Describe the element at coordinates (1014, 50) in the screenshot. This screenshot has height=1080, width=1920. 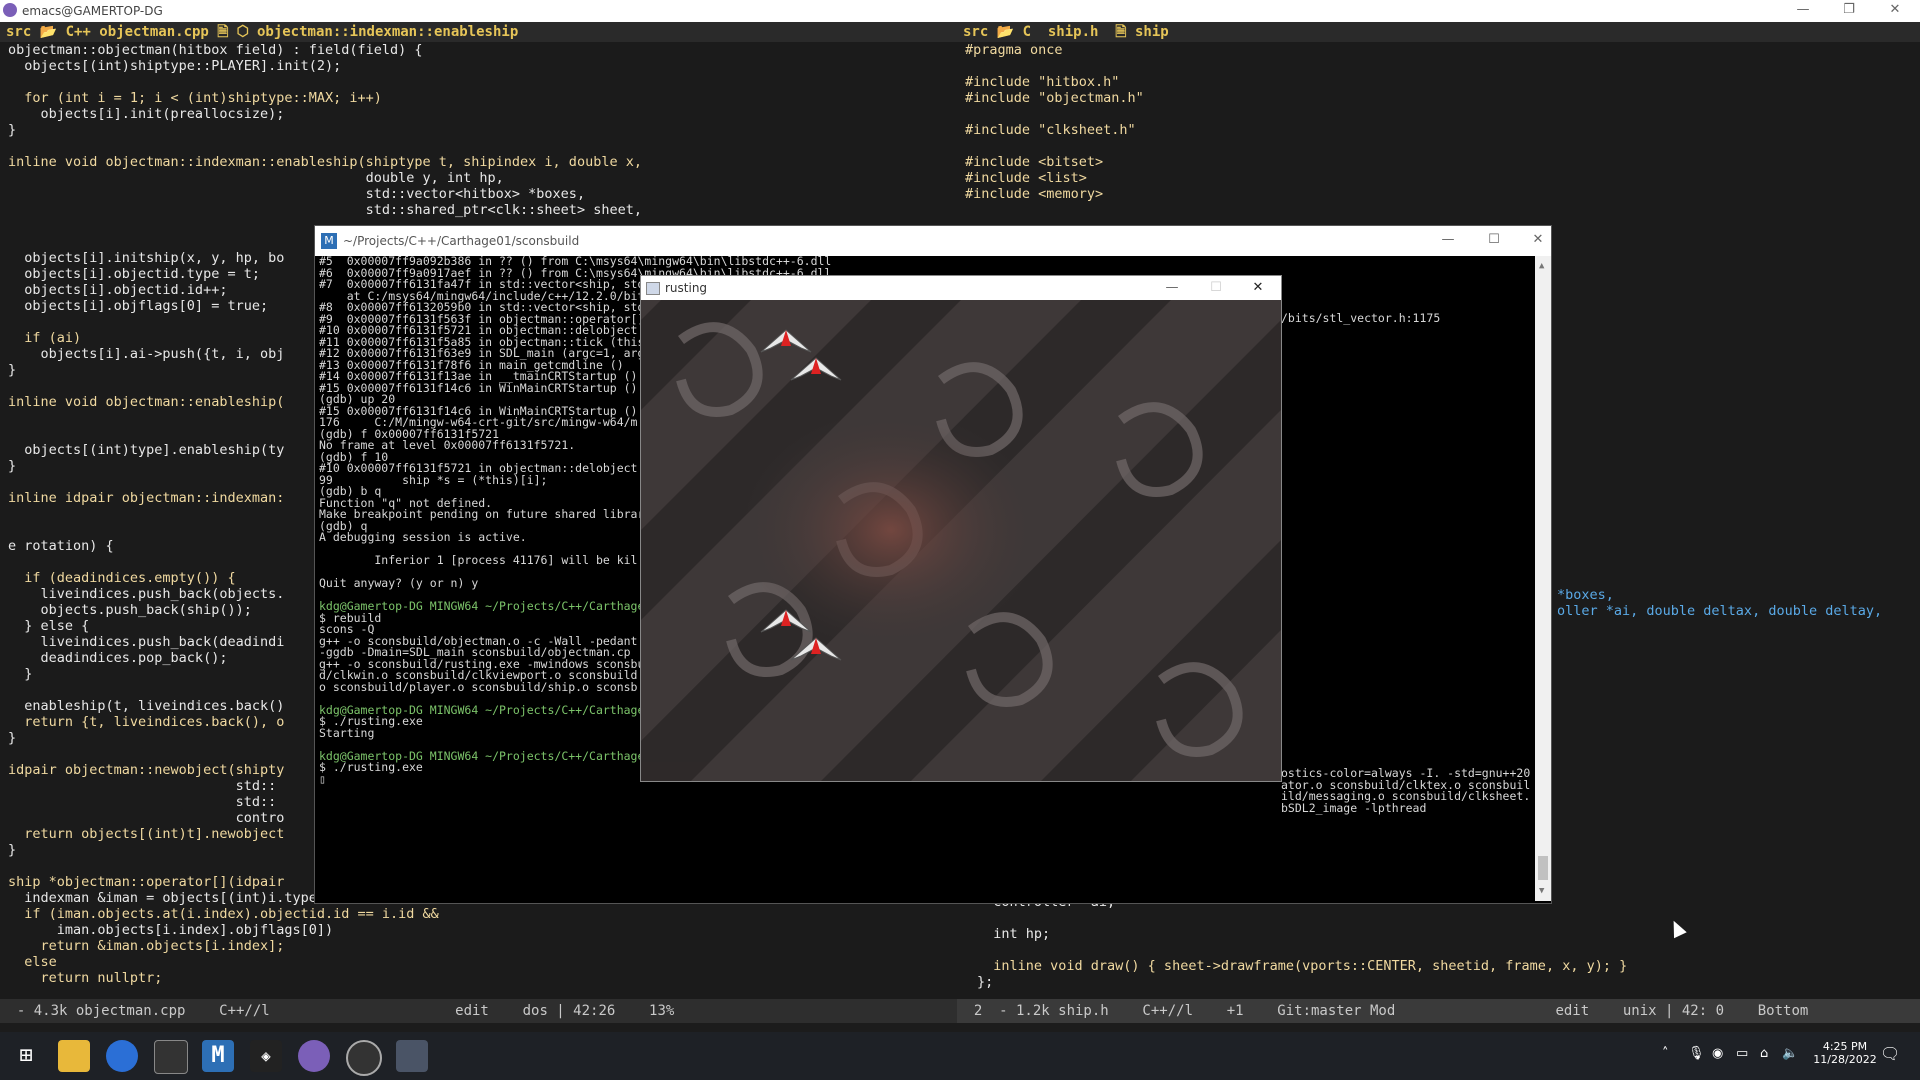
I see `code-line: #pragma once` at that location.